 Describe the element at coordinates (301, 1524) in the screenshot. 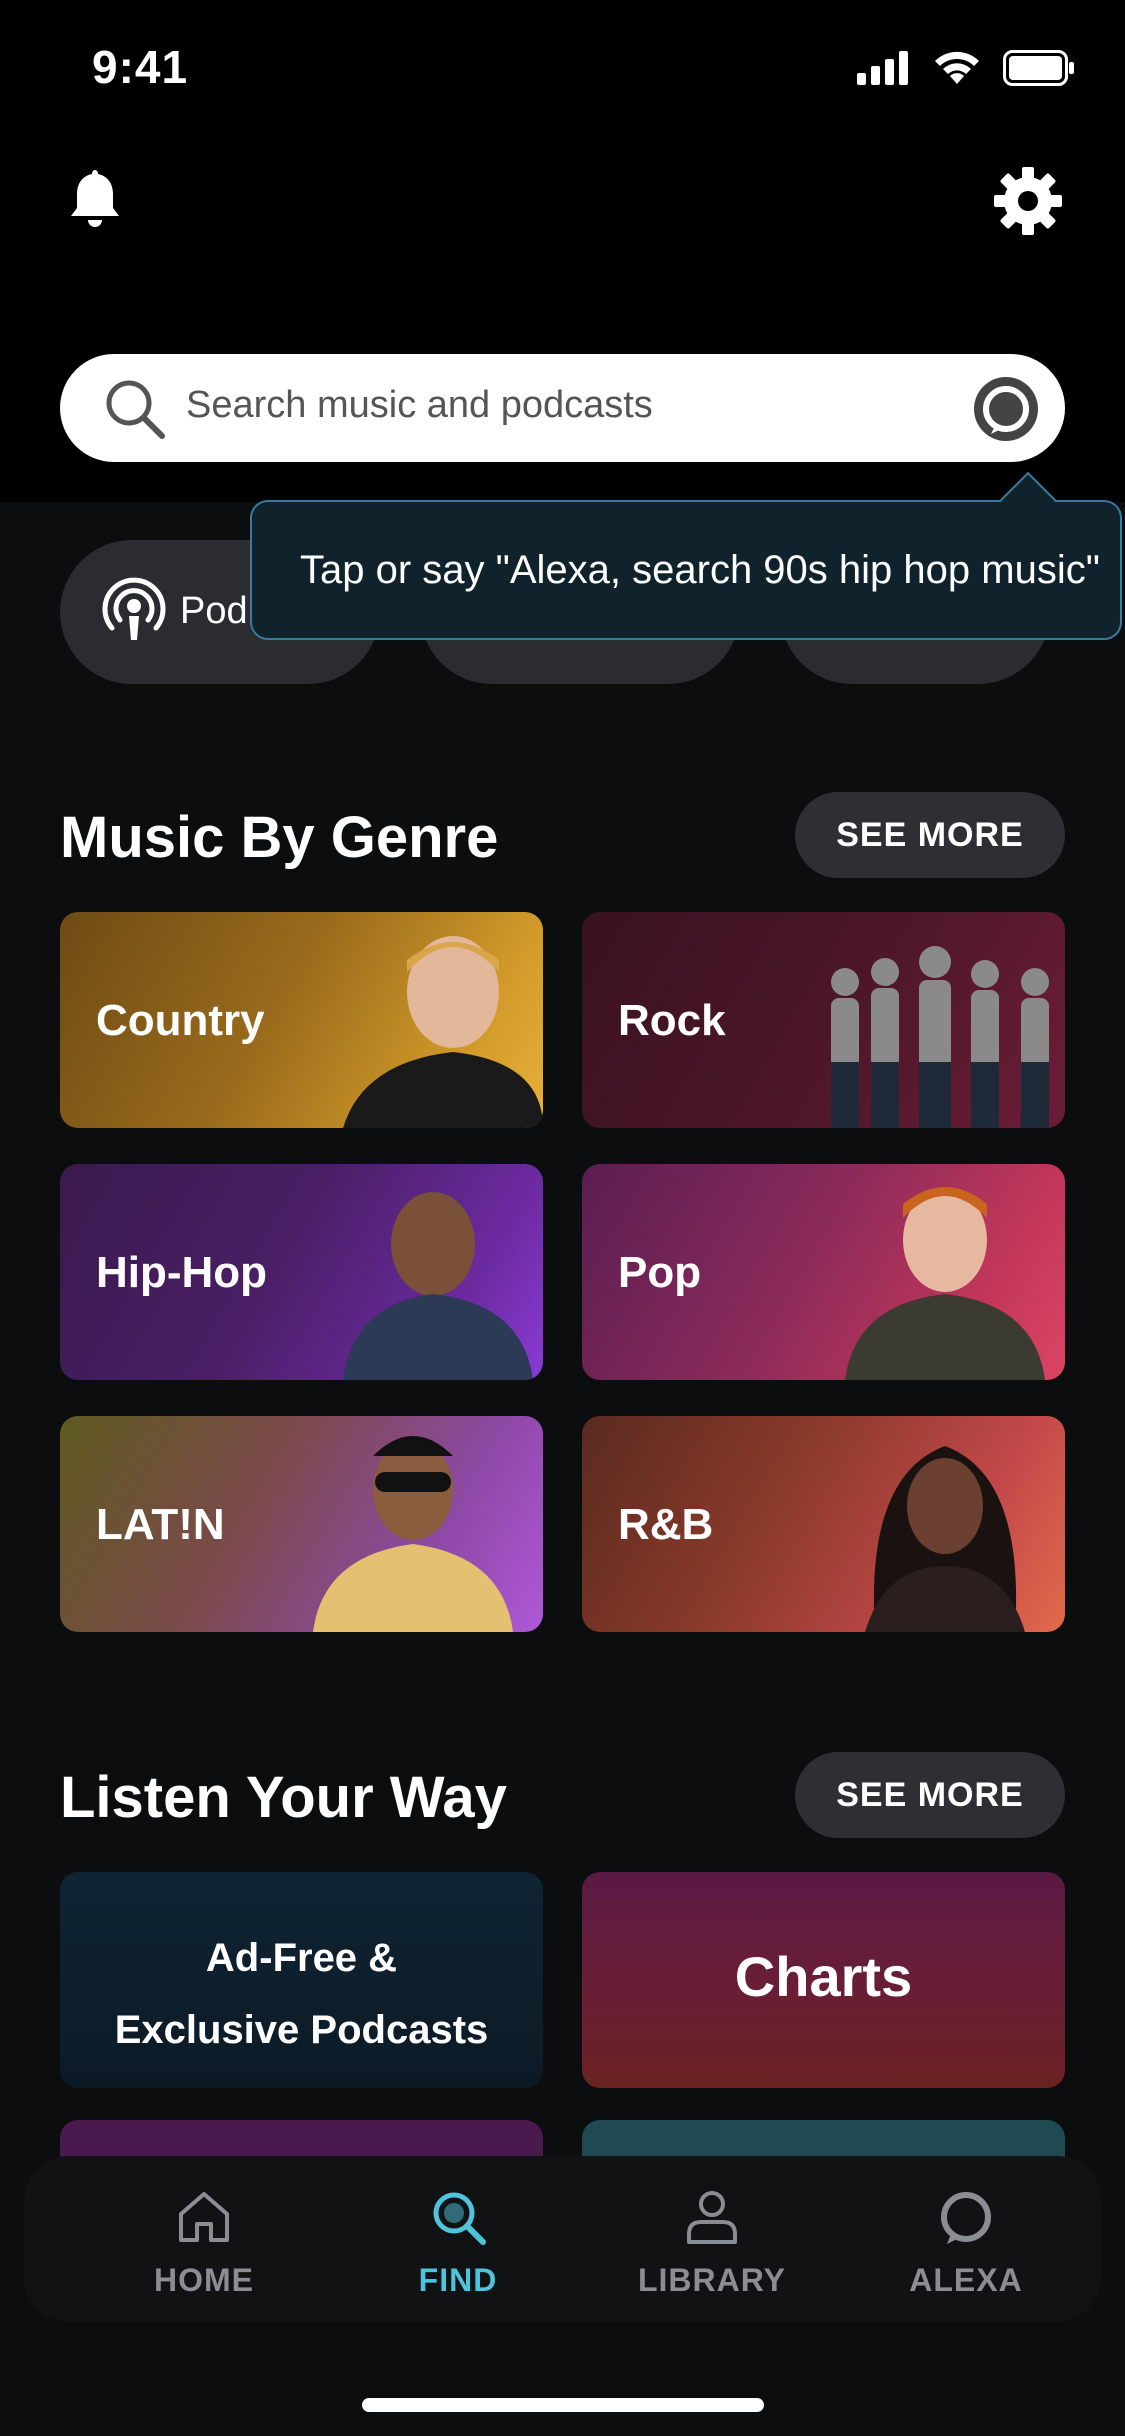

I see `genre-tile-latin: LAT!N` at that location.